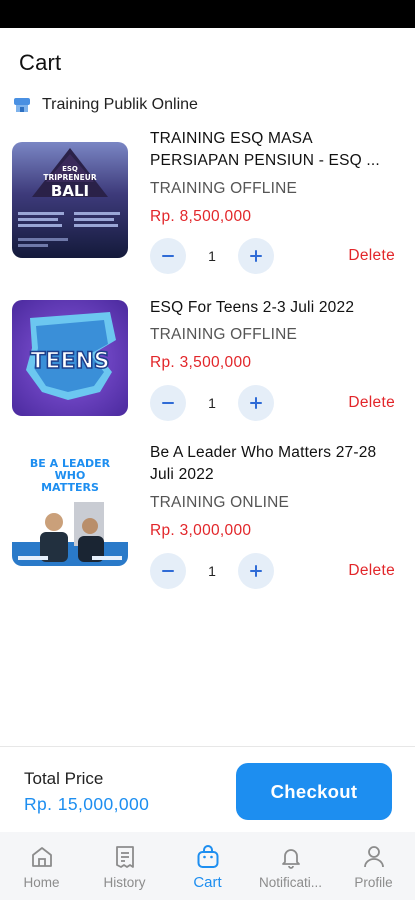 The width and height of the screenshot is (415, 900). I want to click on item-thumbnail: TEENS, so click(70, 358).